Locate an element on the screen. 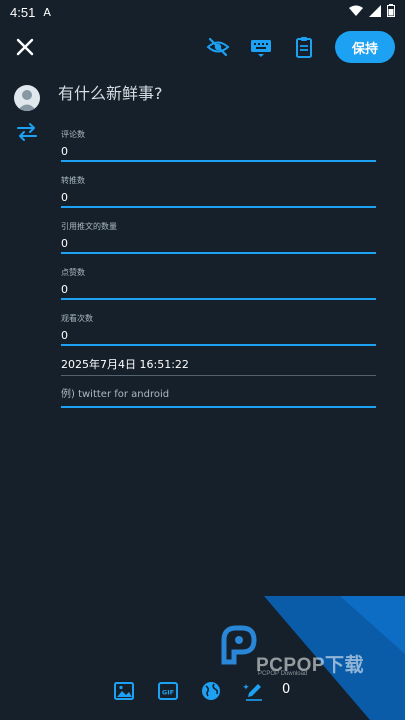 The height and width of the screenshot is (720, 405). field-quotes: 引用推文的数量 0 is located at coordinates (218, 237).